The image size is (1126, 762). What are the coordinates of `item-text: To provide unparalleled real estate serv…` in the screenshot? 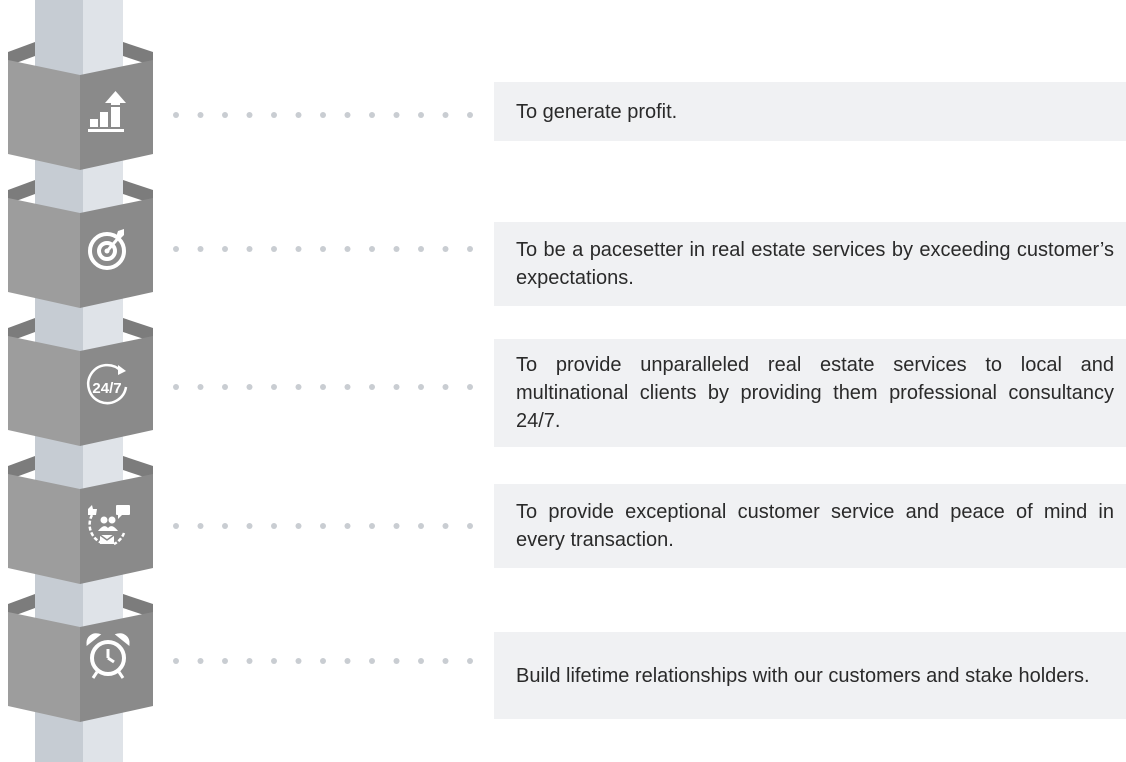 It's located at (815, 393).